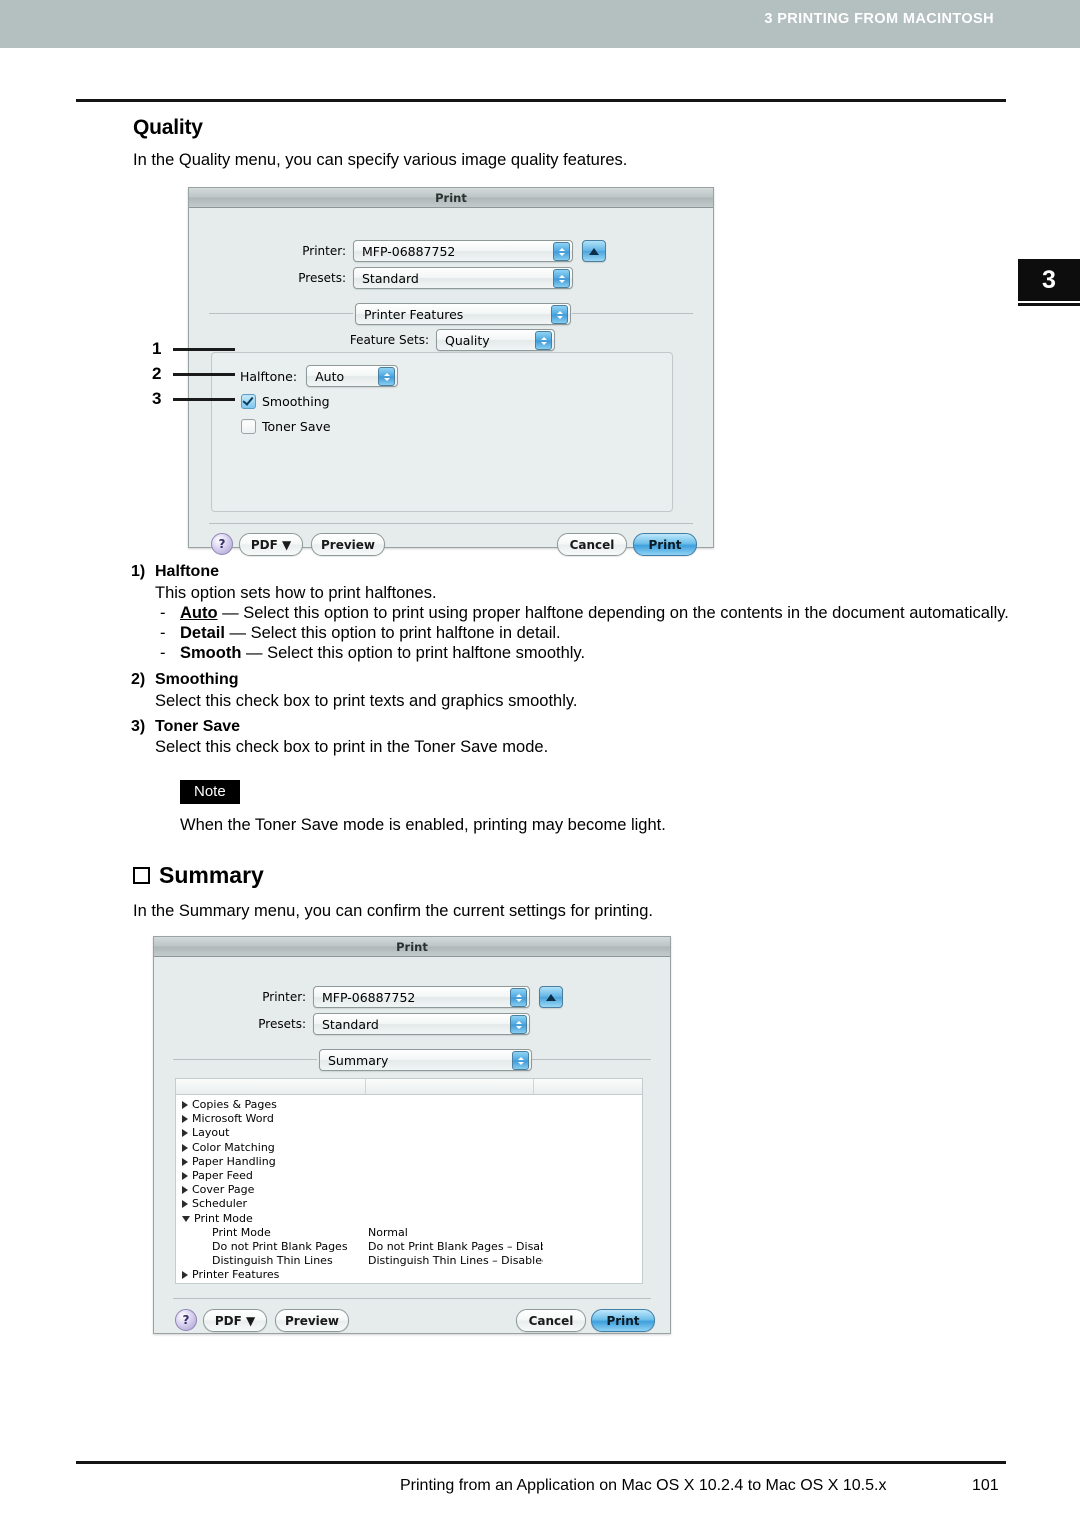 The height and width of the screenshot is (1528, 1080). I want to click on expand-details-button, so click(594, 251).